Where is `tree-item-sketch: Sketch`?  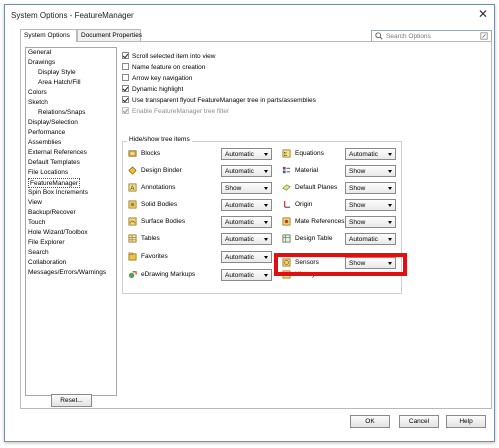
tree-item-sketch: Sketch is located at coordinates (38, 103).